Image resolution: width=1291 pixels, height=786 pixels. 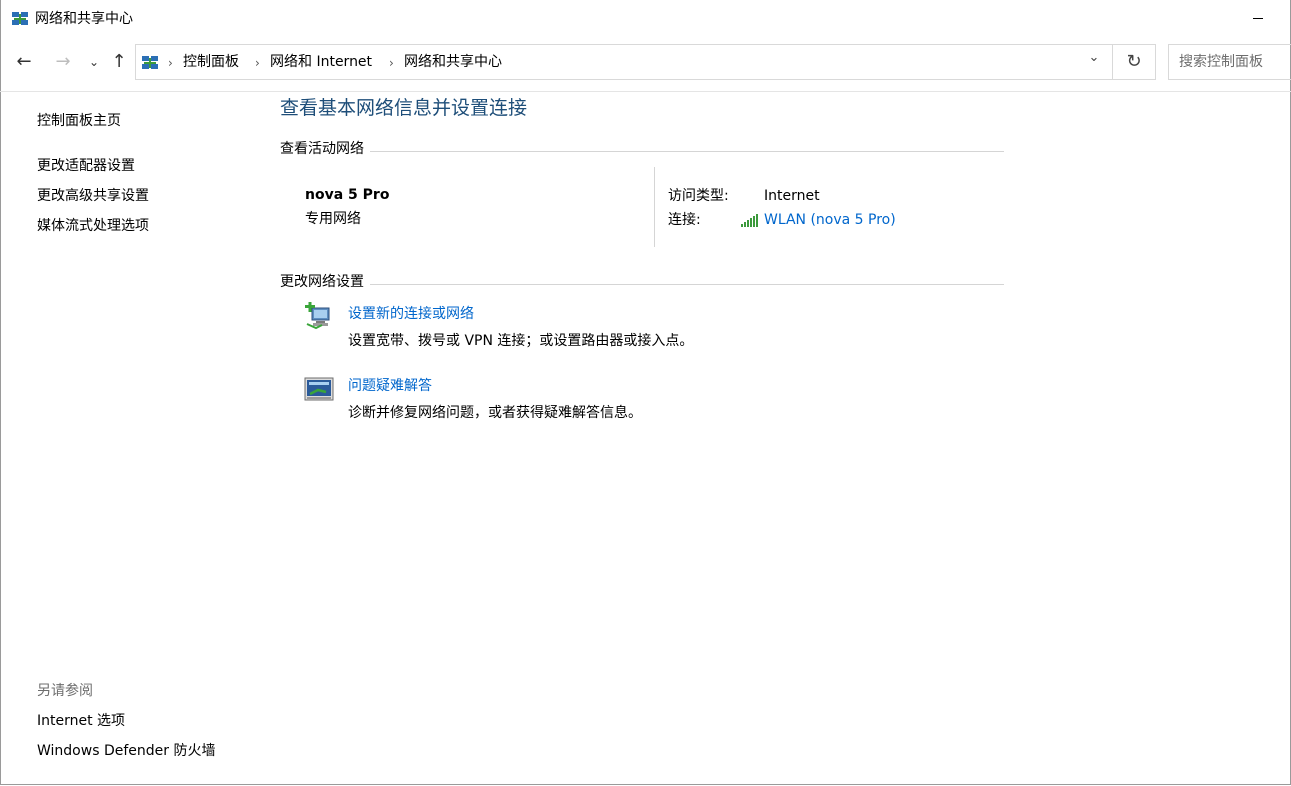 I want to click on sidebar-link-internet-options: Internet 选项, so click(x=81, y=721).